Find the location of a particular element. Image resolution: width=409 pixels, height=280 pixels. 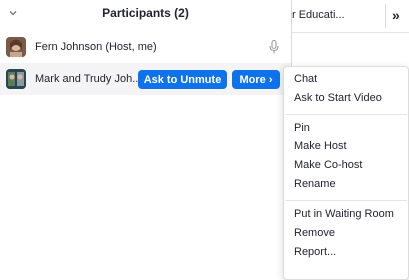

more-button: More › is located at coordinates (256, 79).